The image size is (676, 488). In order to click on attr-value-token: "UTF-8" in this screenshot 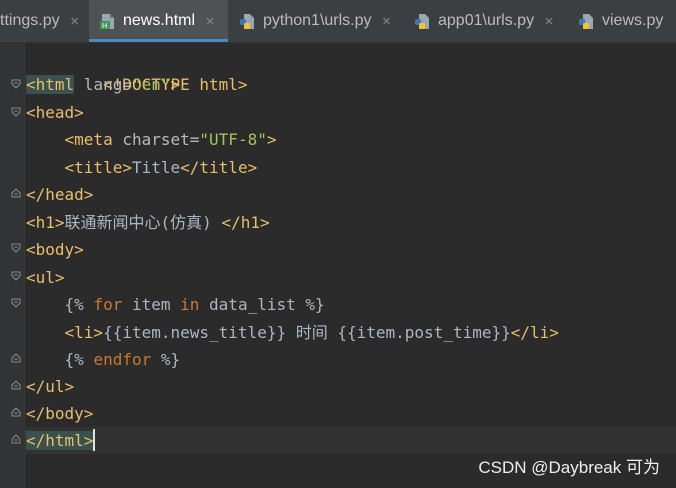, I will do `click(233, 139)`.